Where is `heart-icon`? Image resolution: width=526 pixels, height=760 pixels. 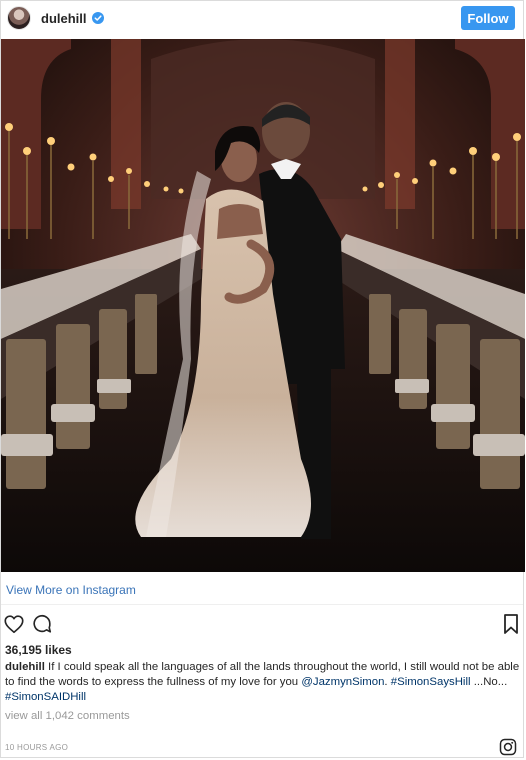
heart-icon is located at coordinates (14, 624).